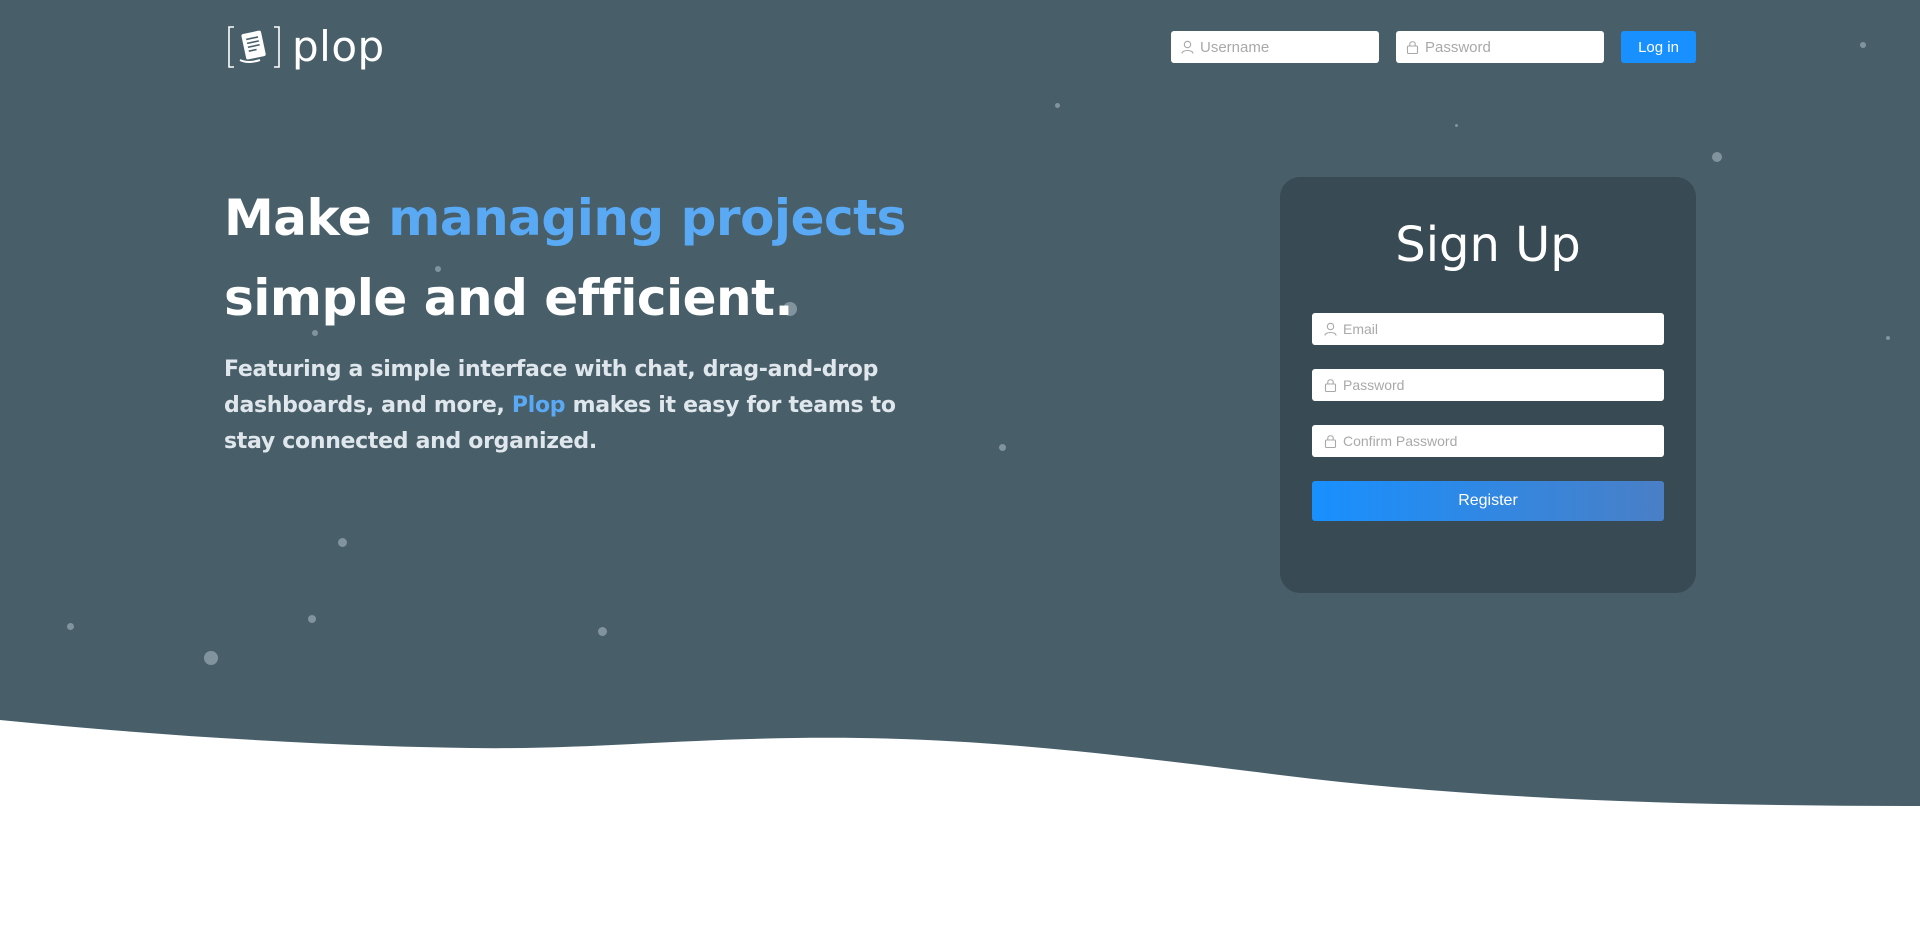 The height and width of the screenshot is (928, 1920). I want to click on signup-password-field, so click(1488, 385).